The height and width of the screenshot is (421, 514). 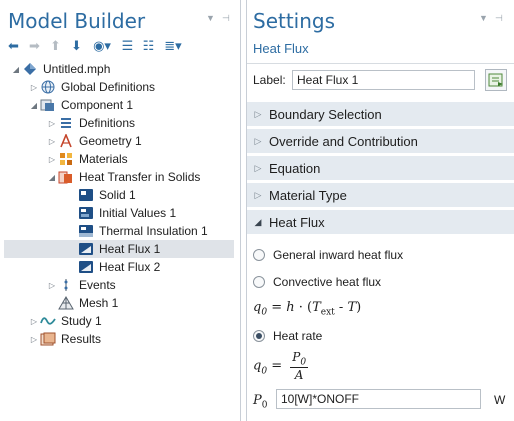 What do you see at coordinates (380, 114) in the screenshot?
I see `section-boundary-selection: ▷ Boundary Selection` at bounding box center [380, 114].